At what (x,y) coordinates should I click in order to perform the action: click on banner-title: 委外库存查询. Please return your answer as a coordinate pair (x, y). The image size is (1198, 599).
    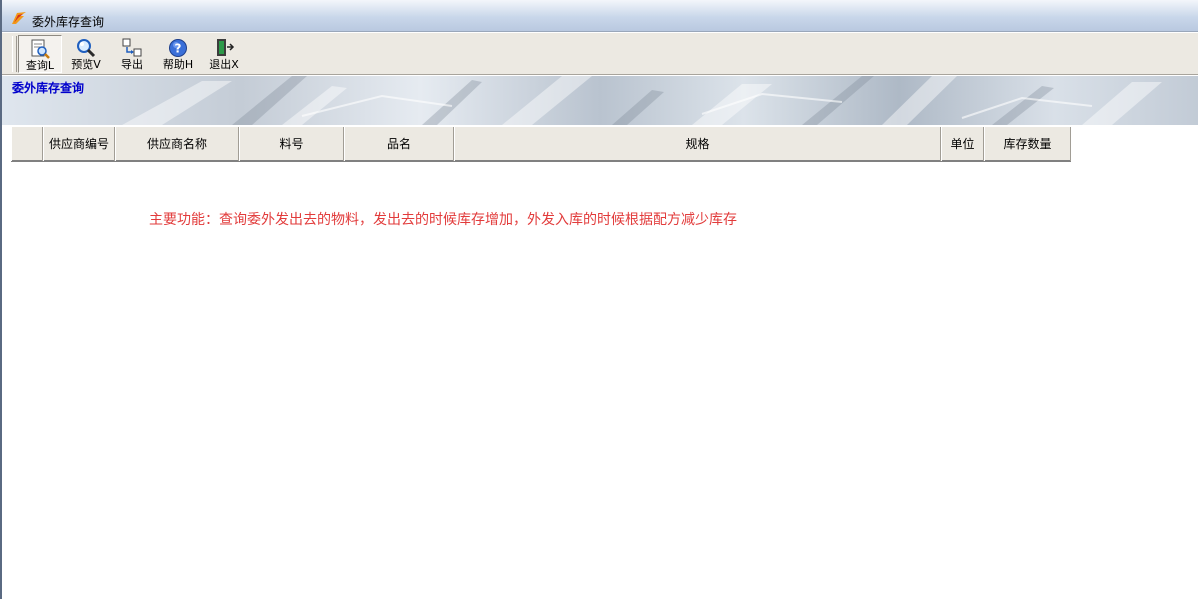
    Looking at the image, I should click on (48, 88).